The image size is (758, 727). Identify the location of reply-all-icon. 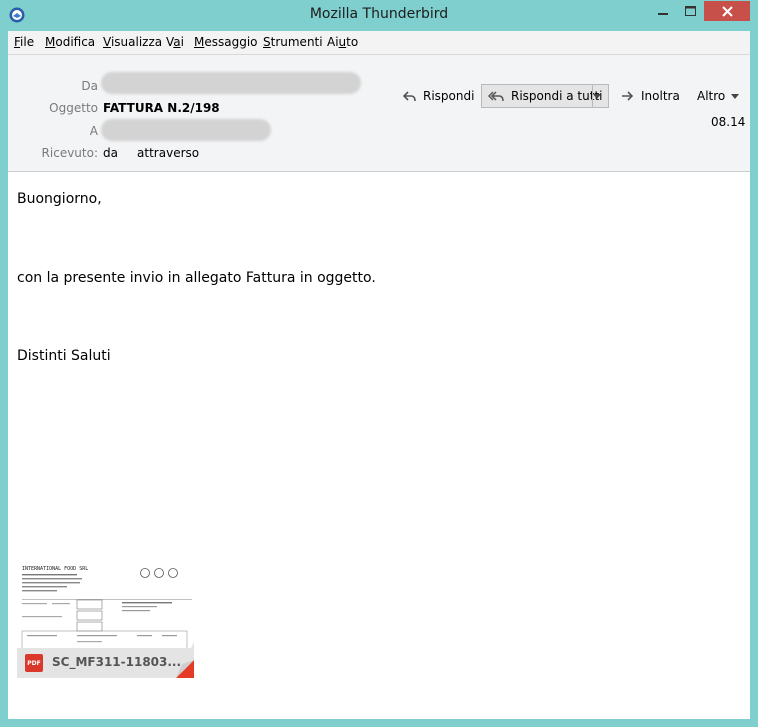
(496, 95).